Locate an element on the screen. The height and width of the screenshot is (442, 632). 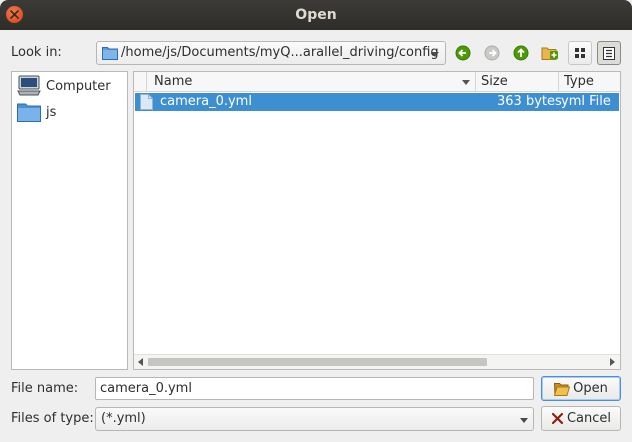
title-bar: Open is located at coordinates (316, 15).